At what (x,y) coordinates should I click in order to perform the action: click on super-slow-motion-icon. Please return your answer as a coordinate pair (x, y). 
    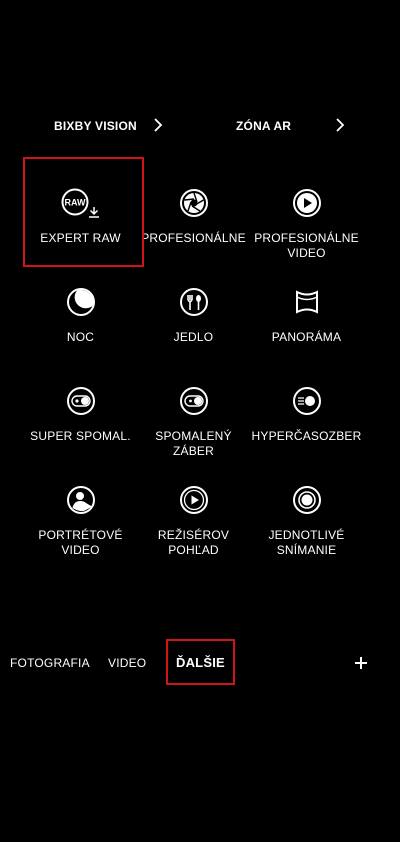
    Looking at the image, I should click on (80, 401).